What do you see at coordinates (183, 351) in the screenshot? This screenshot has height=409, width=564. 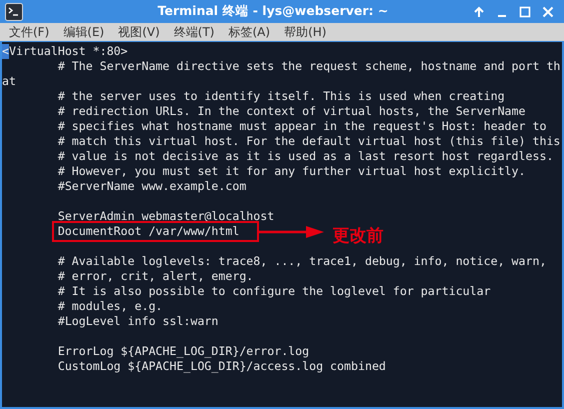 I see `code-line: ErrorLog ${APACHE_LOG_DIR}/error.log` at bounding box center [183, 351].